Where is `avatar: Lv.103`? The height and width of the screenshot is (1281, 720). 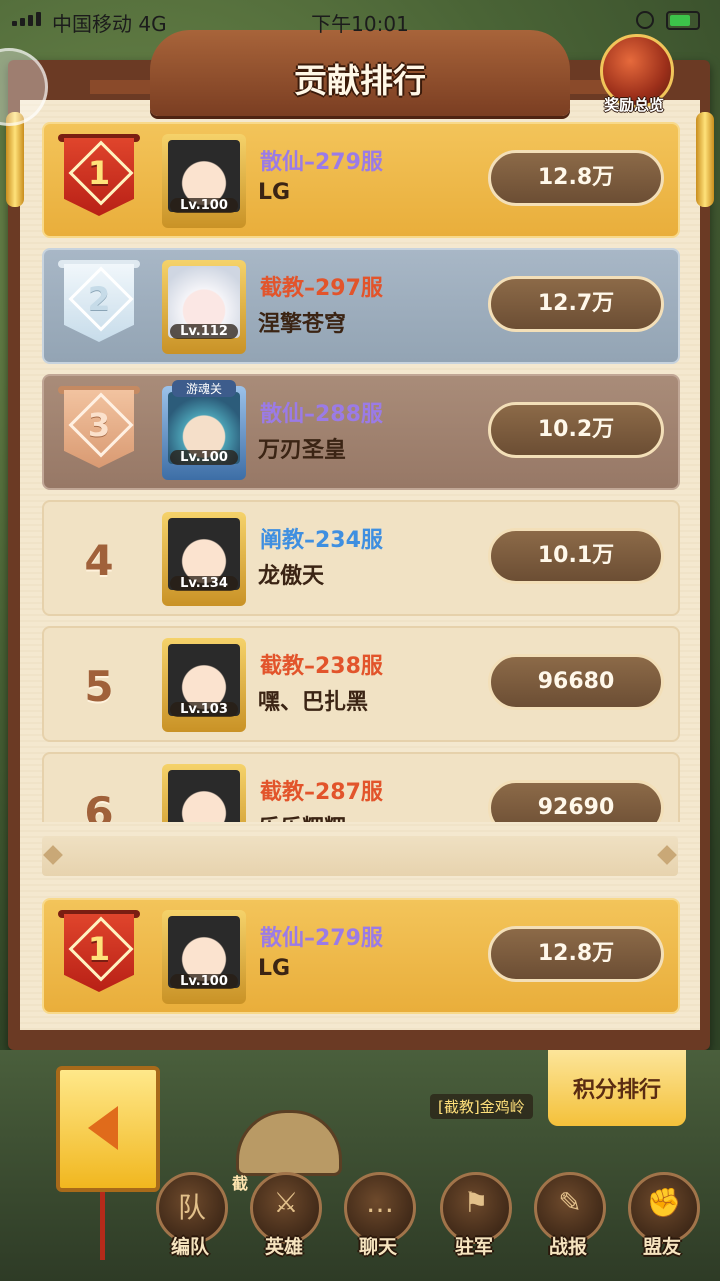
avatar: Lv.103 is located at coordinates (204, 685).